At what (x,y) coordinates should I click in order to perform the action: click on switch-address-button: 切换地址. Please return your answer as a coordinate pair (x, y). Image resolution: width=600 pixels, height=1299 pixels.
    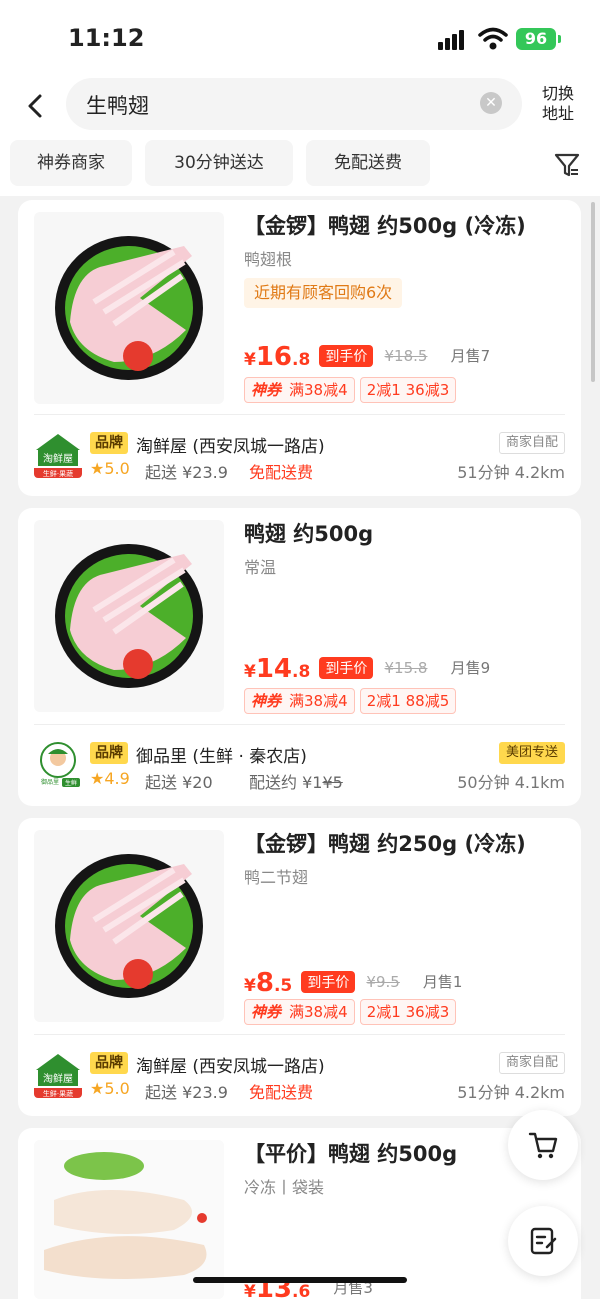
    Looking at the image, I should click on (562, 104).